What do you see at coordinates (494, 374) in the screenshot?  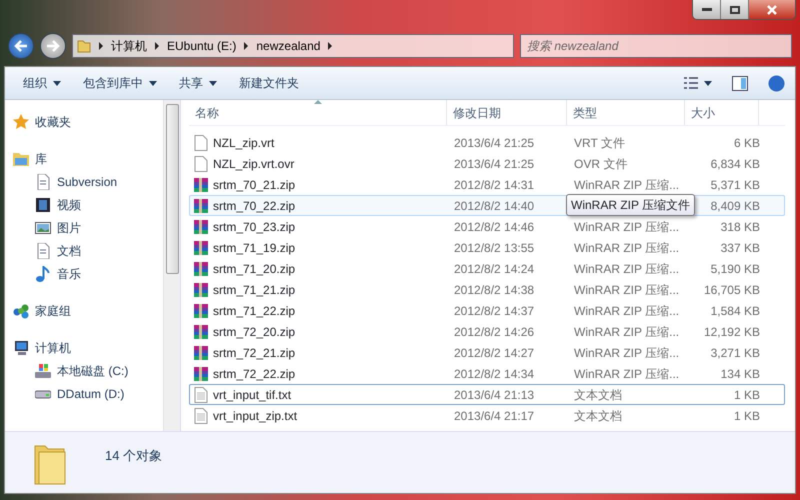 I see `file-date: 2012/8/2 14:34` at bounding box center [494, 374].